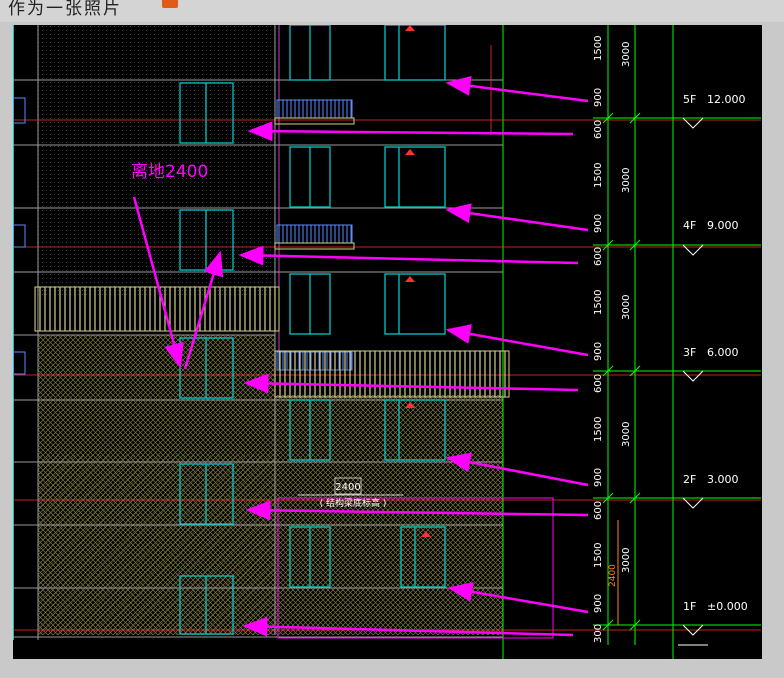 The width and height of the screenshot is (784, 678). What do you see at coordinates (689, 99) in the screenshot?
I see `level-5f-label: 5F` at bounding box center [689, 99].